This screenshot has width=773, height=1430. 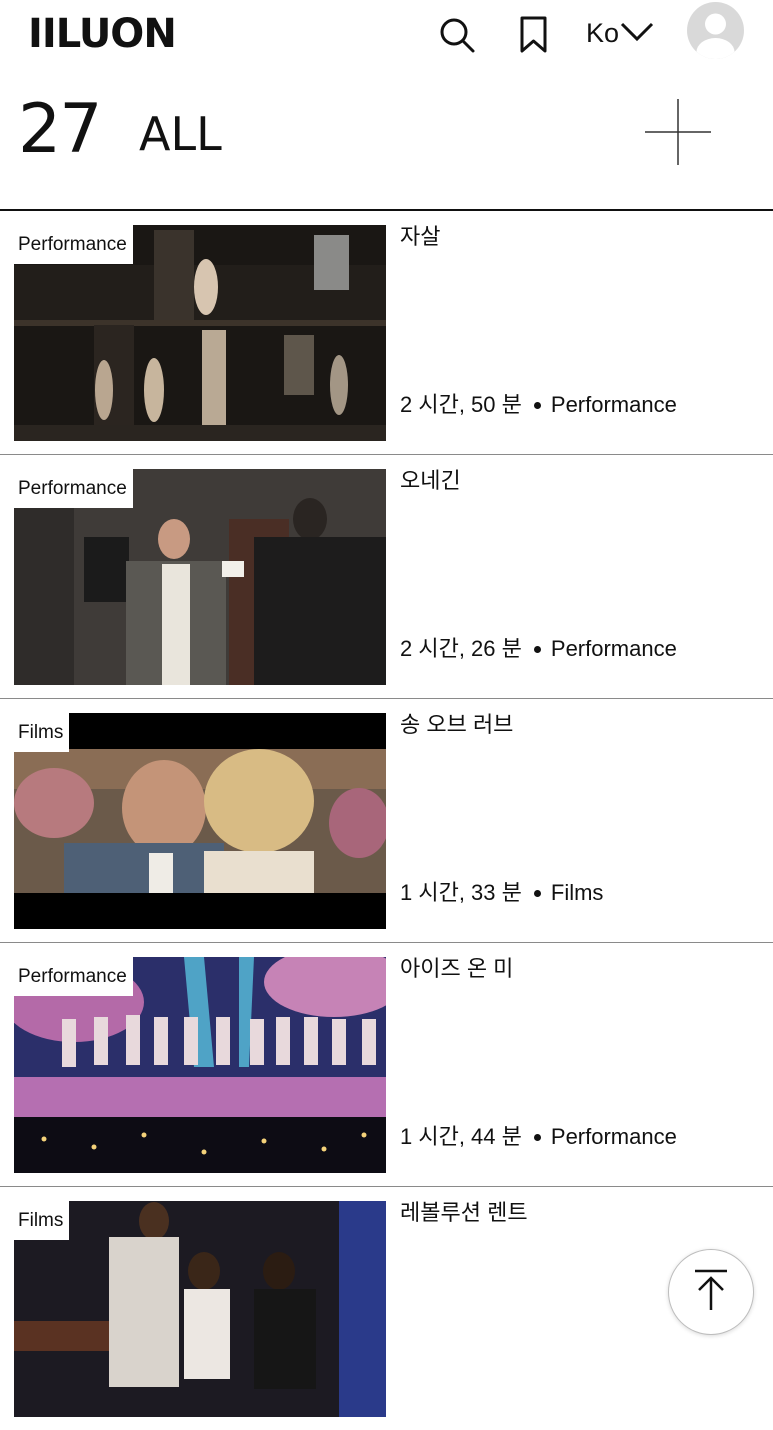 What do you see at coordinates (60, 129) in the screenshot?
I see `item-count: 27` at bounding box center [60, 129].